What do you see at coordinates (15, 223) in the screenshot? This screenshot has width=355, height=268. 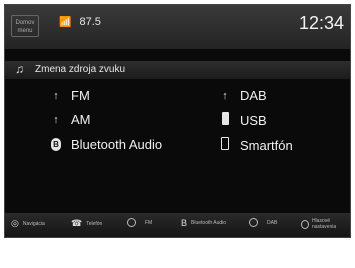 I see `navigation-icon: ◎` at bounding box center [15, 223].